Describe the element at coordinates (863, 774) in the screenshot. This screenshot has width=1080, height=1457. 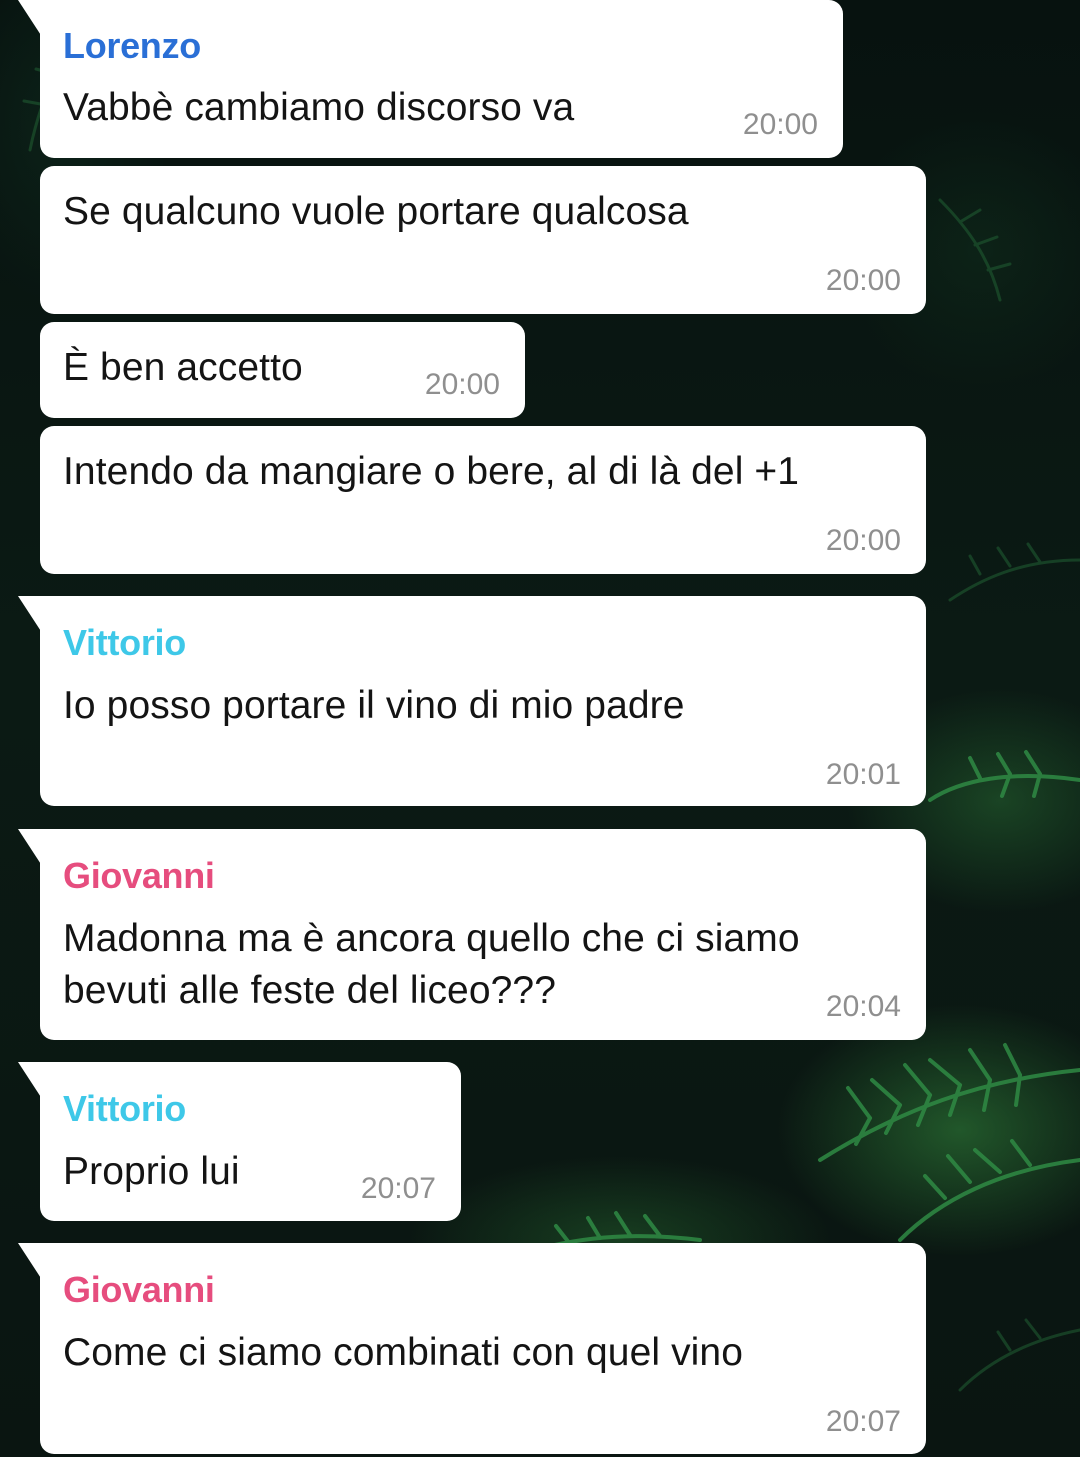
I see `message-timestamp: 20:01` at that location.